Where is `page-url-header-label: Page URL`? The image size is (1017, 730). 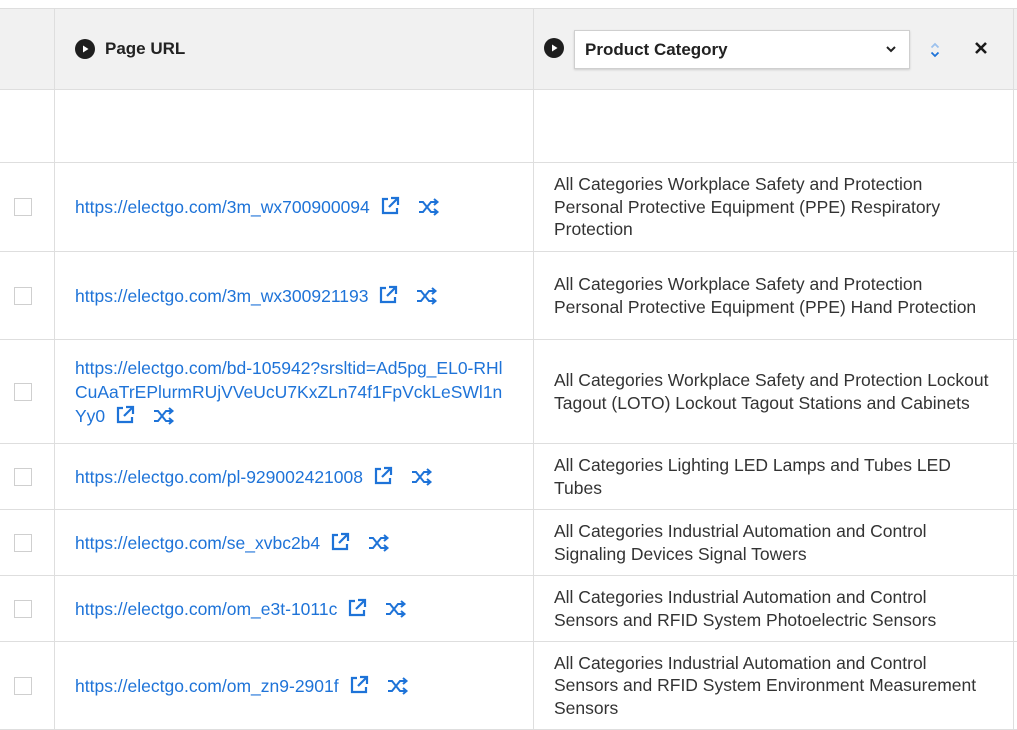
page-url-header-label: Page URL is located at coordinates (145, 48).